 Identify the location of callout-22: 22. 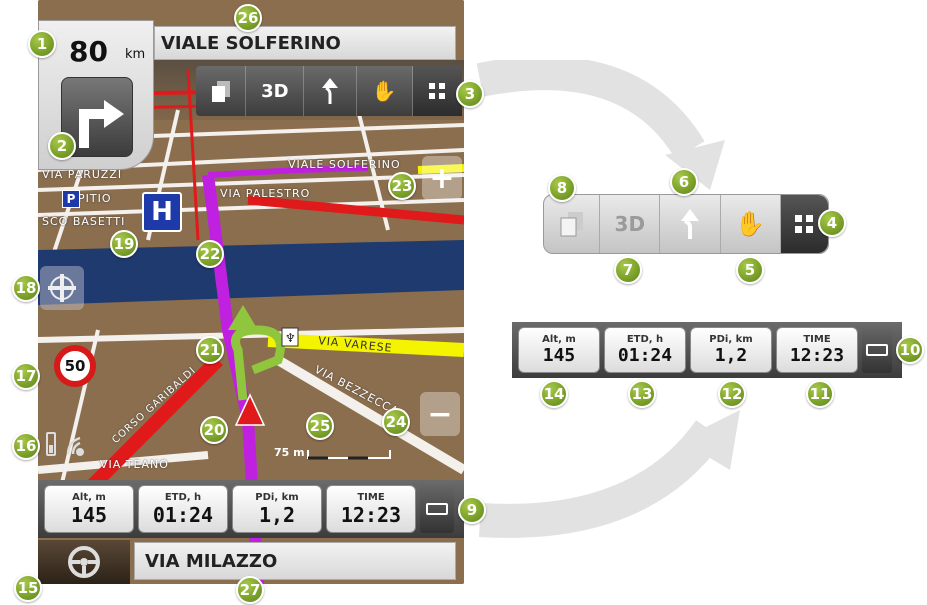
(210, 254).